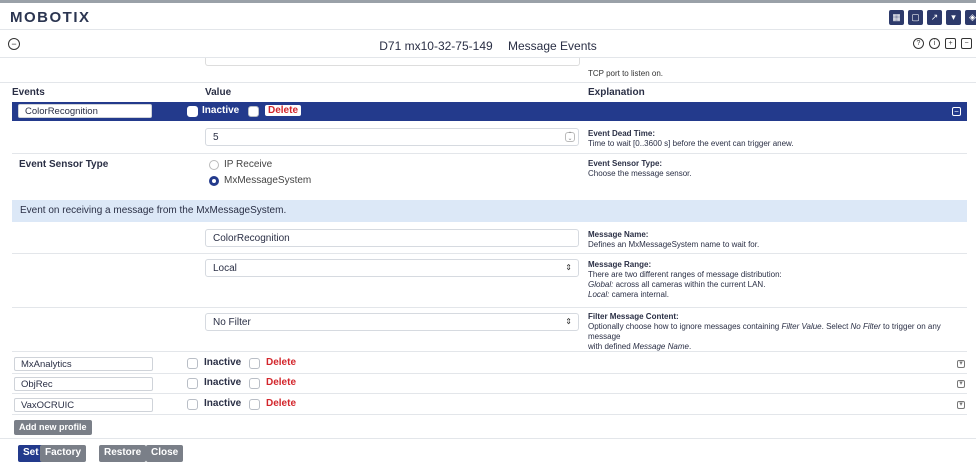  What do you see at coordinates (942, 43) in the screenshot?
I see `help-icons: ? i + −` at bounding box center [942, 43].